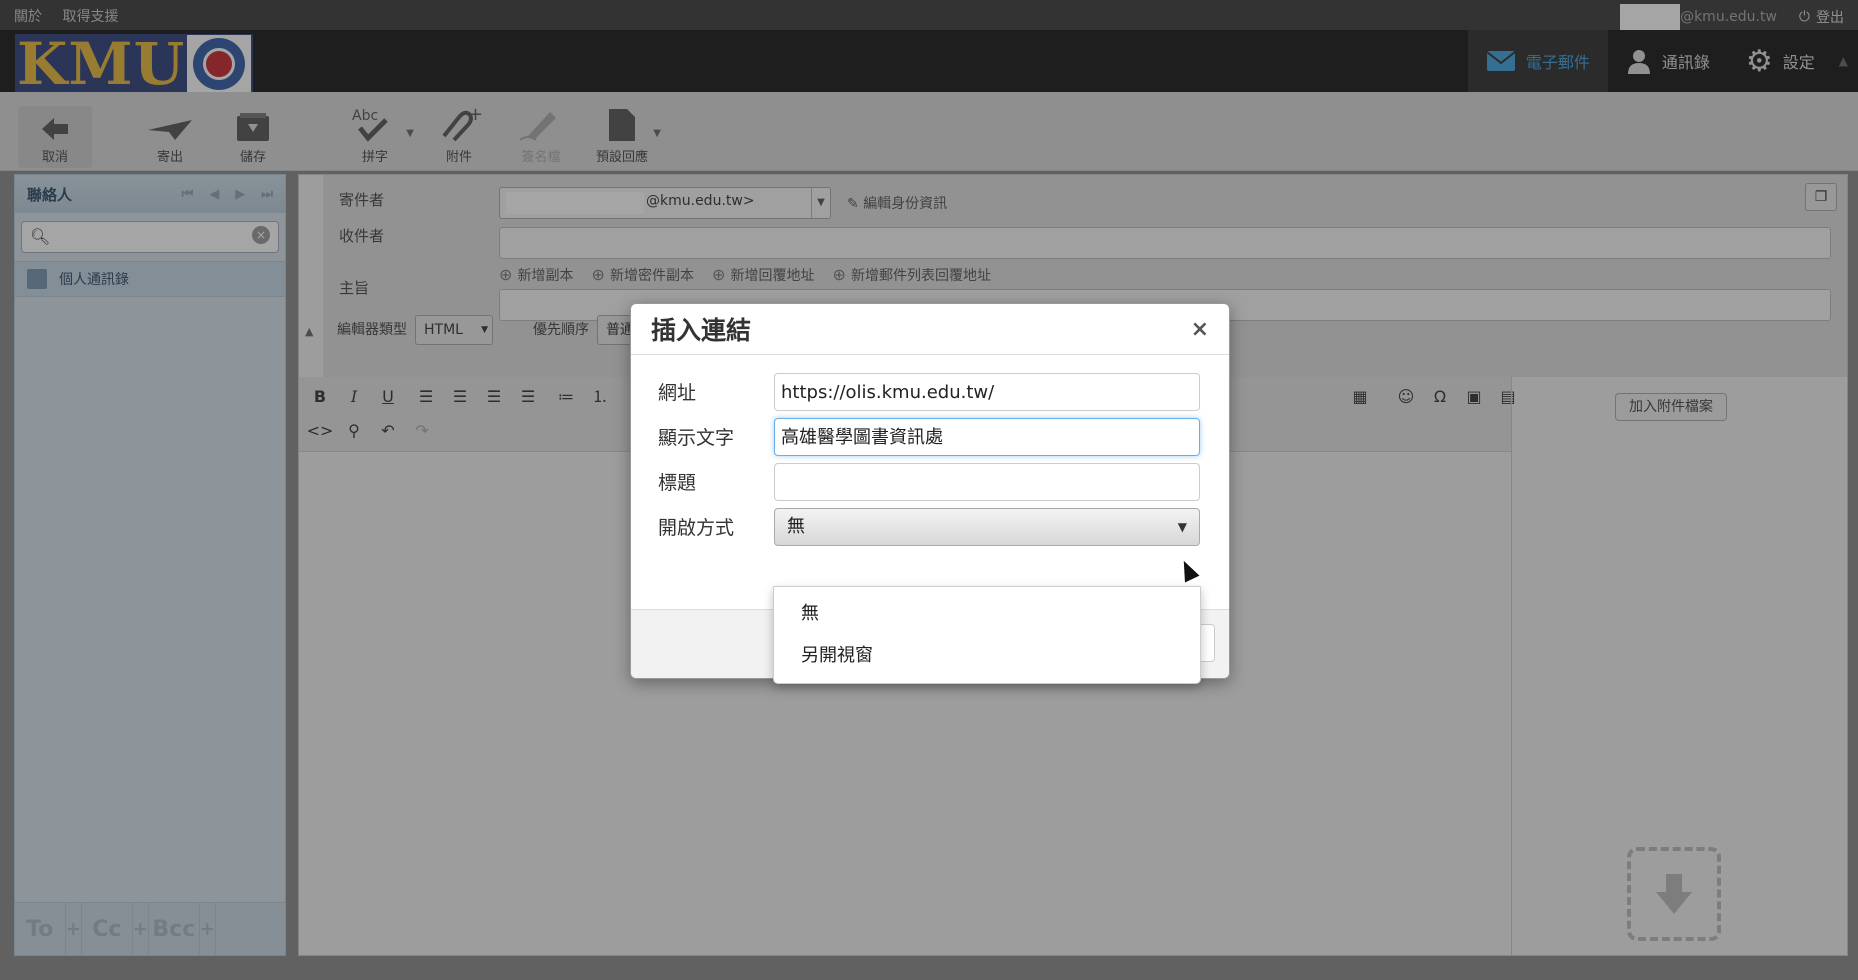 The height and width of the screenshot is (980, 1858). What do you see at coordinates (987, 527) in the screenshot?
I see `open-mode-select: 無 ▼` at bounding box center [987, 527].